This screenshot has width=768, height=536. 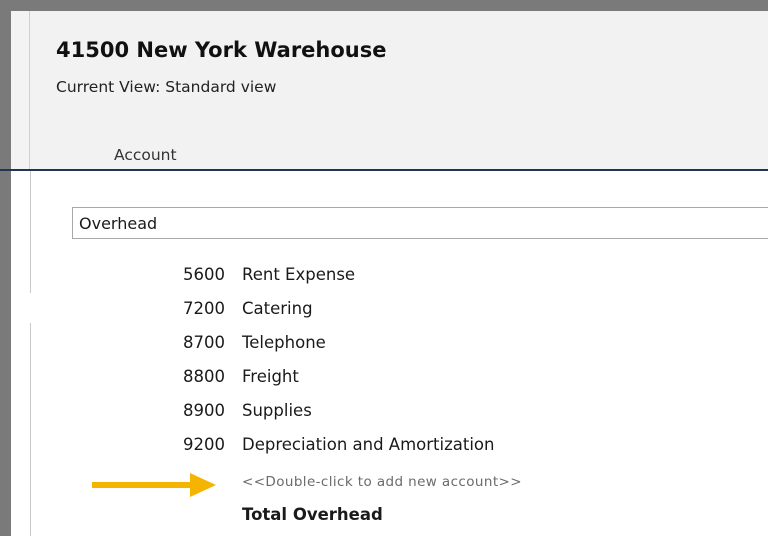 What do you see at coordinates (118, 223) in the screenshot?
I see `account-group-name: Overhead` at bounding box center [118, 223].